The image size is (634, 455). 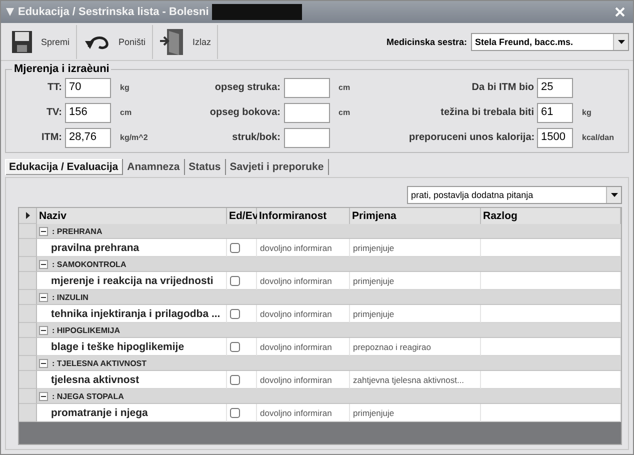 What do you see at coordinates (53, 112) in the screenshot?
I see `field-label: TV:` at bounding box center [53, 112].